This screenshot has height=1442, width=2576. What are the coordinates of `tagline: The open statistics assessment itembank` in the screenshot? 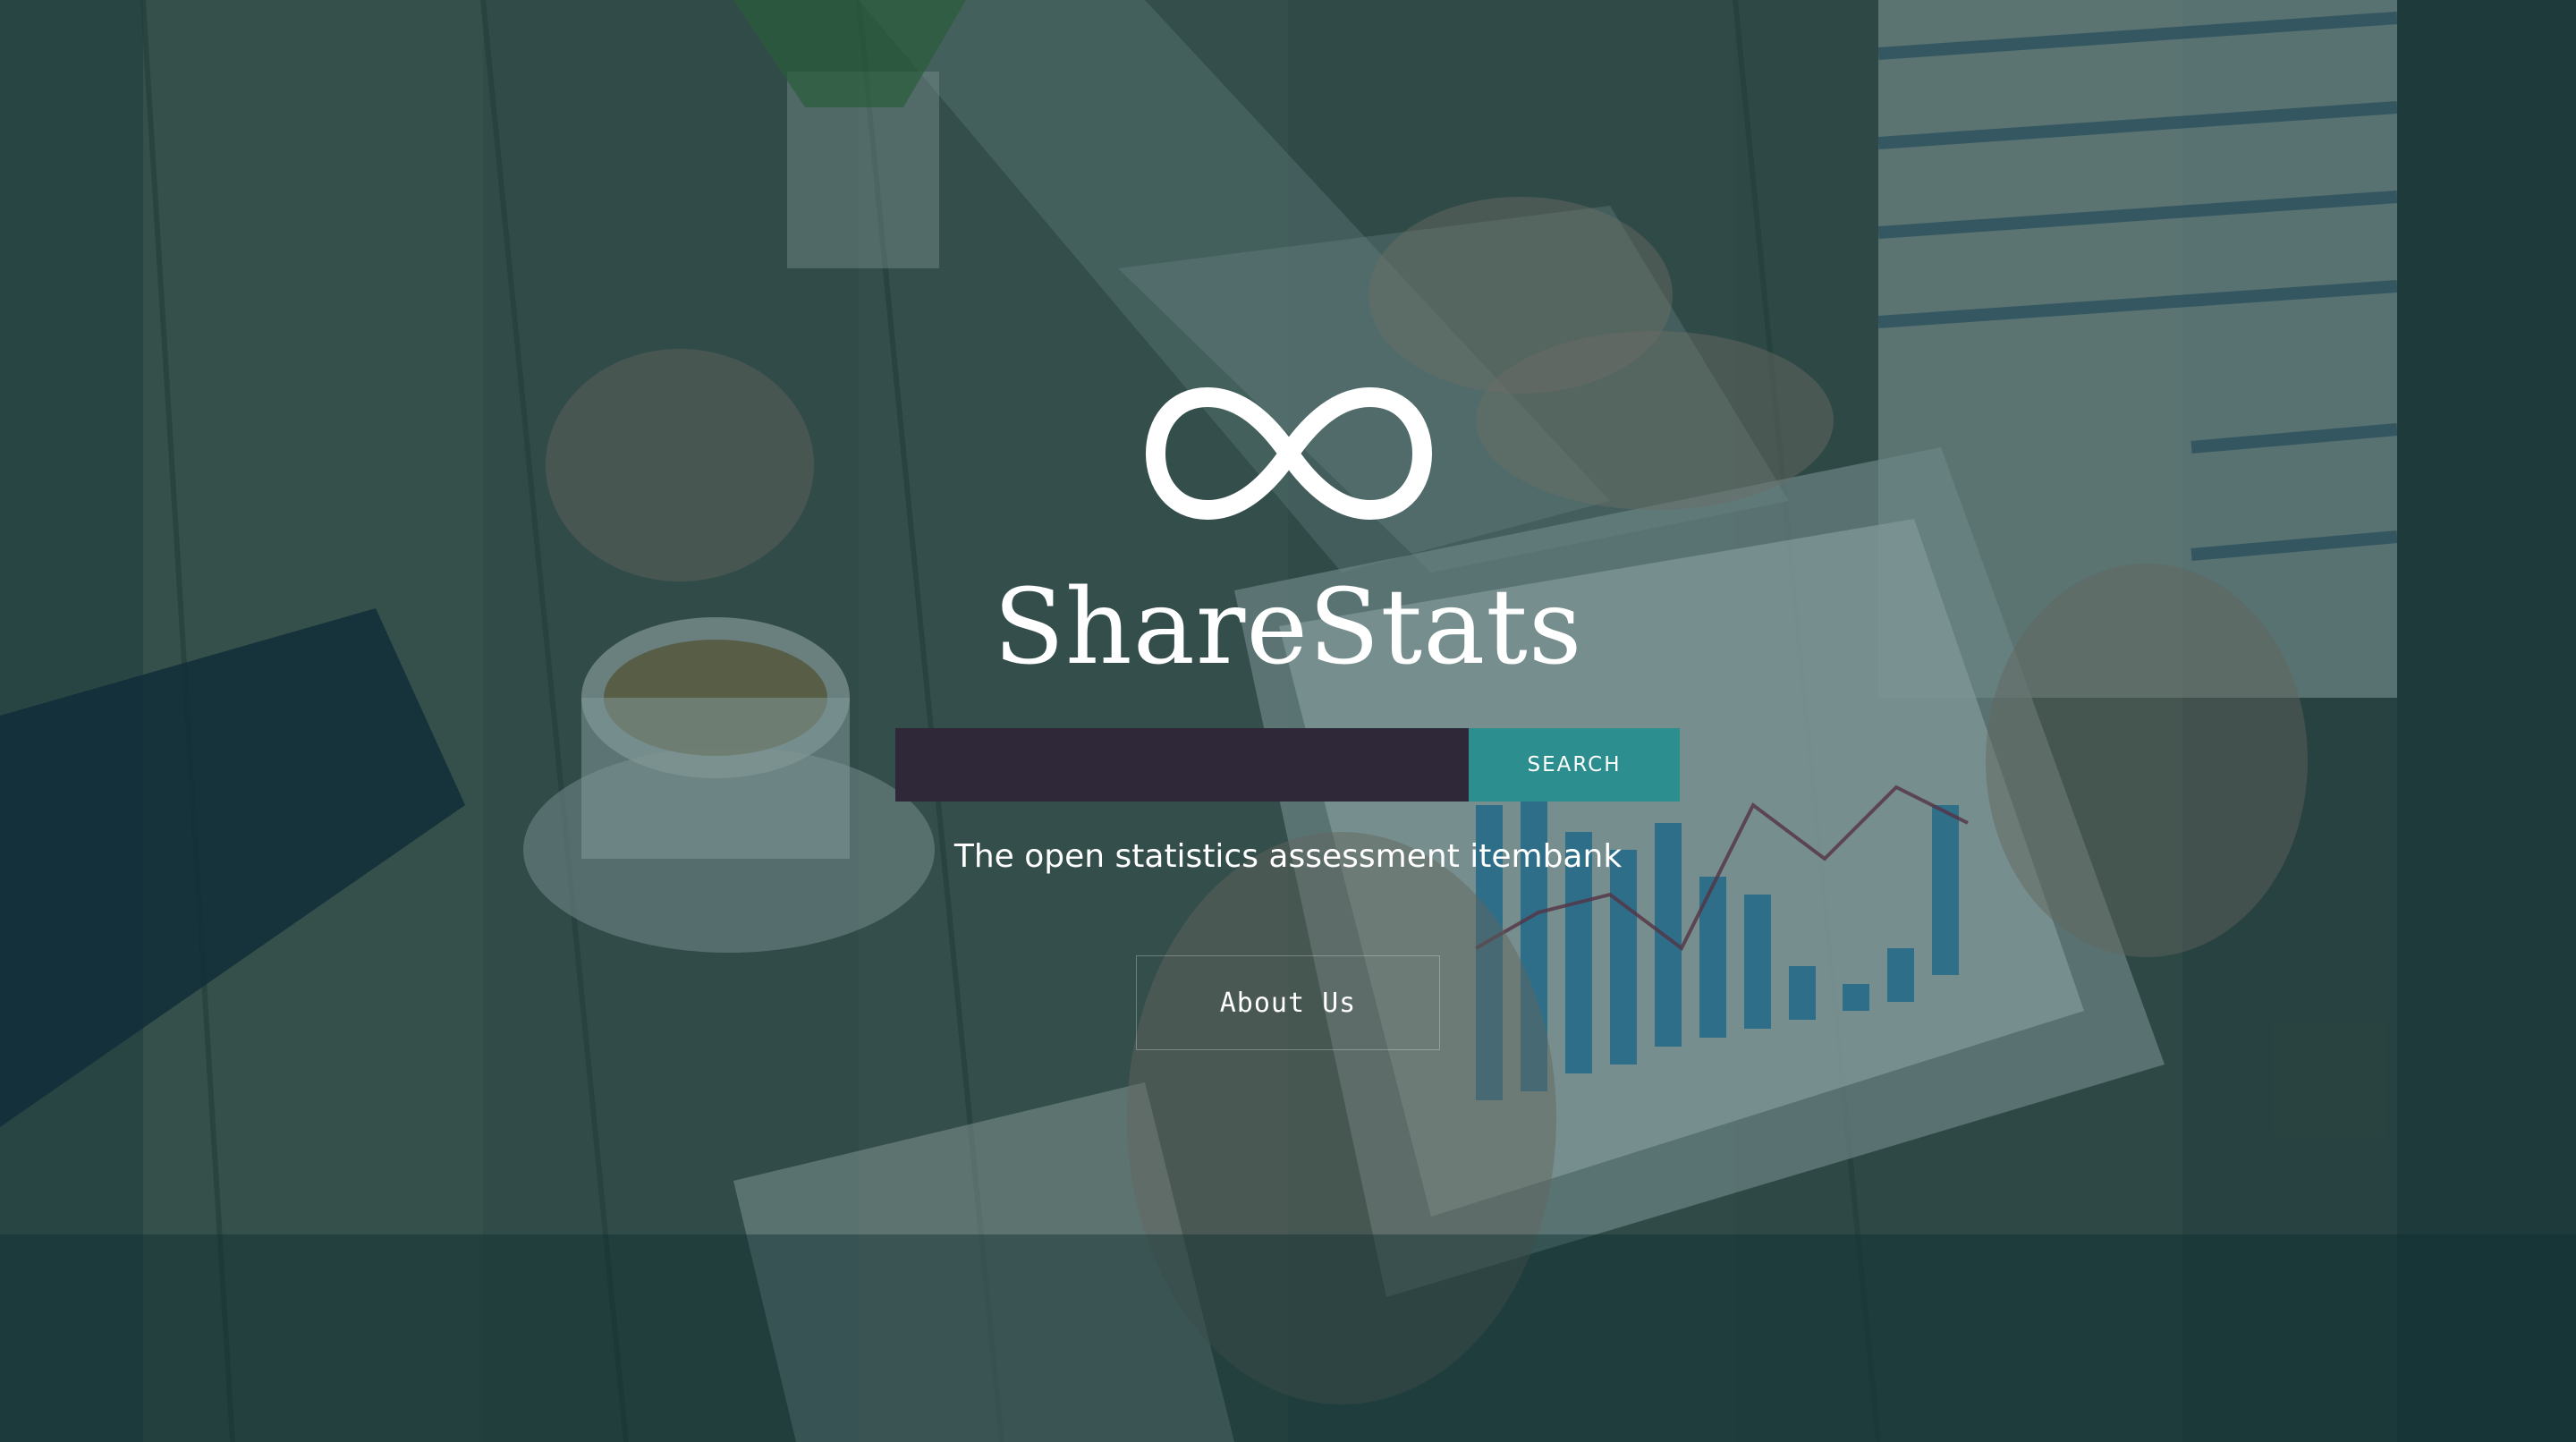 It's located at (1288, 856).